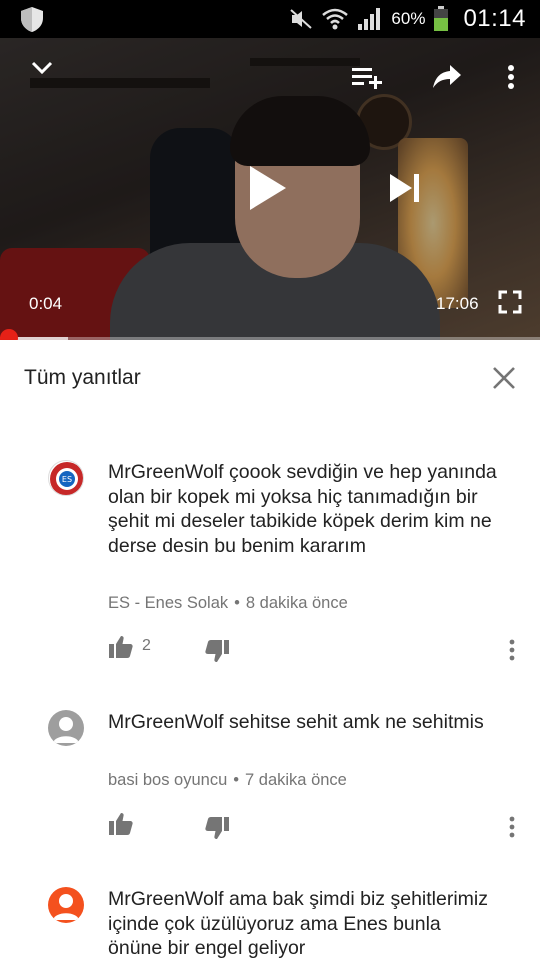 The image size is (540, 960). Describe the element at coordinates (32, 19) in the screenshot. I see `shield-icon` at that location.